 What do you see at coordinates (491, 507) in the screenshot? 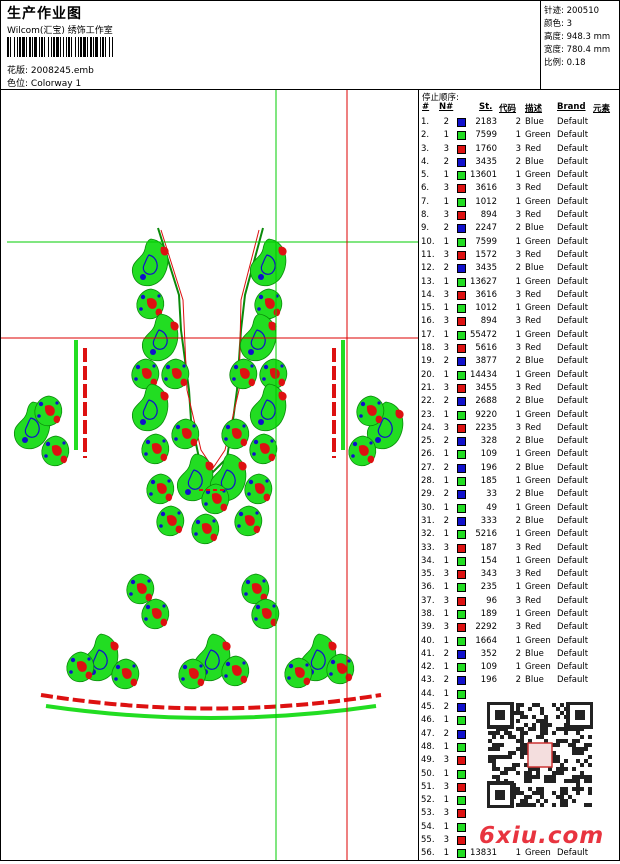
I see `row-stitches: 49` at bounding box center [491, 507].